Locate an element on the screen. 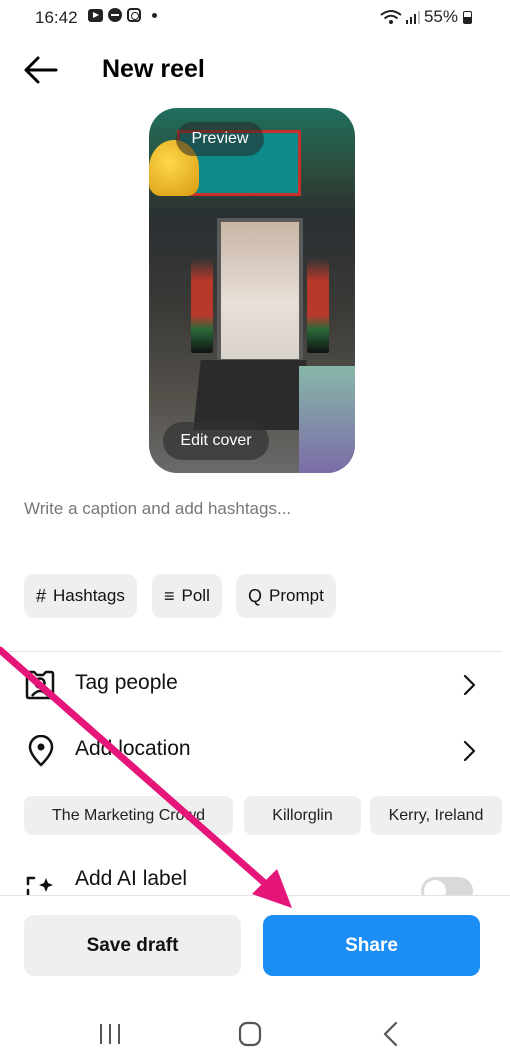  dnd-icon is located at coordinates (115, 15).